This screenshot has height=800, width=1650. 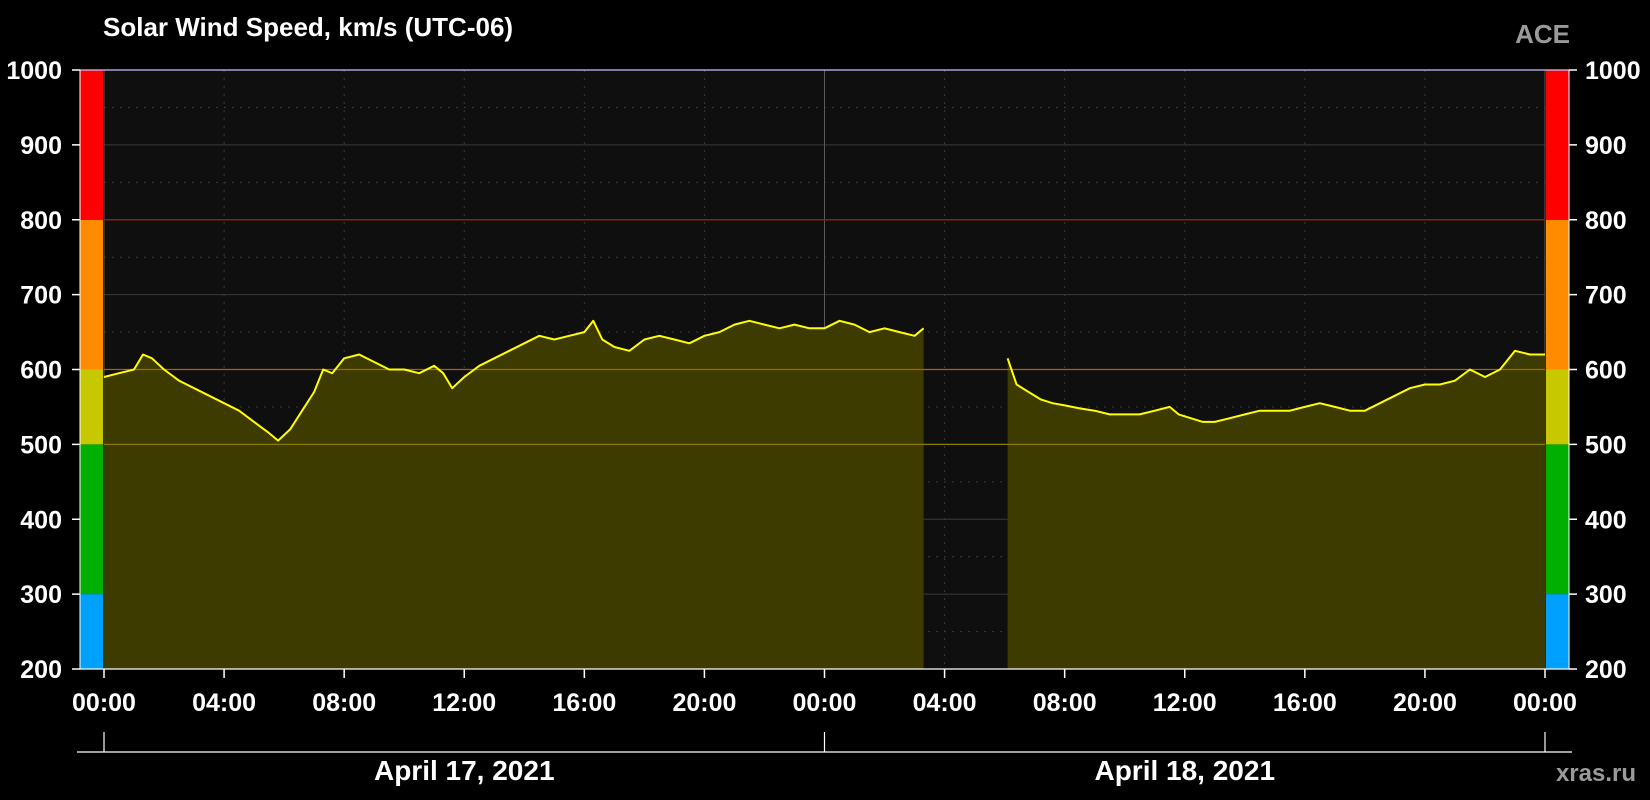 What do you see at coordinates (41, 520) in the screenshot?
I see `y-tick-label-left: 400` at bounding box center [41, 520].